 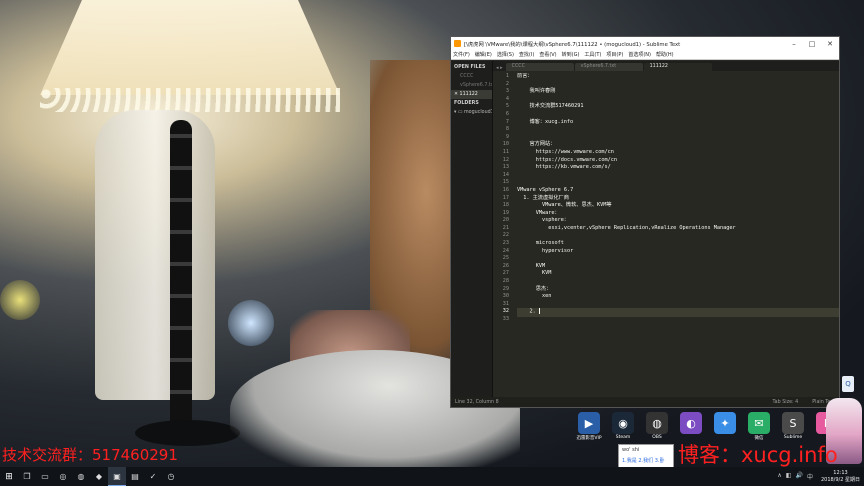 I want to click on side-app-icon: Q, so click(x=848, y=384).